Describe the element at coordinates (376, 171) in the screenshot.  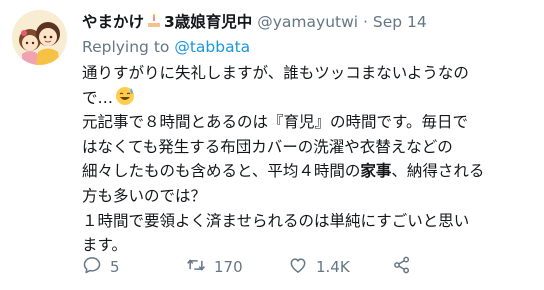
I see `body-bold-text: 家事` at that location.